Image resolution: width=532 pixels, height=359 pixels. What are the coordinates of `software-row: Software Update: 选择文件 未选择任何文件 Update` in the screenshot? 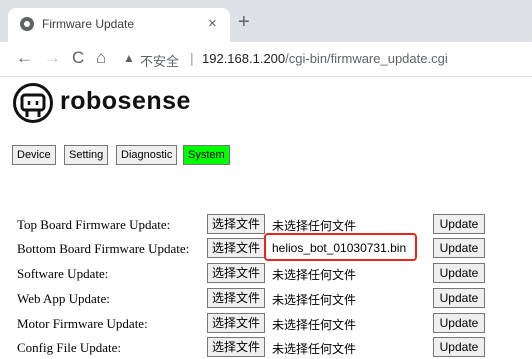 It's located at (266, 274).